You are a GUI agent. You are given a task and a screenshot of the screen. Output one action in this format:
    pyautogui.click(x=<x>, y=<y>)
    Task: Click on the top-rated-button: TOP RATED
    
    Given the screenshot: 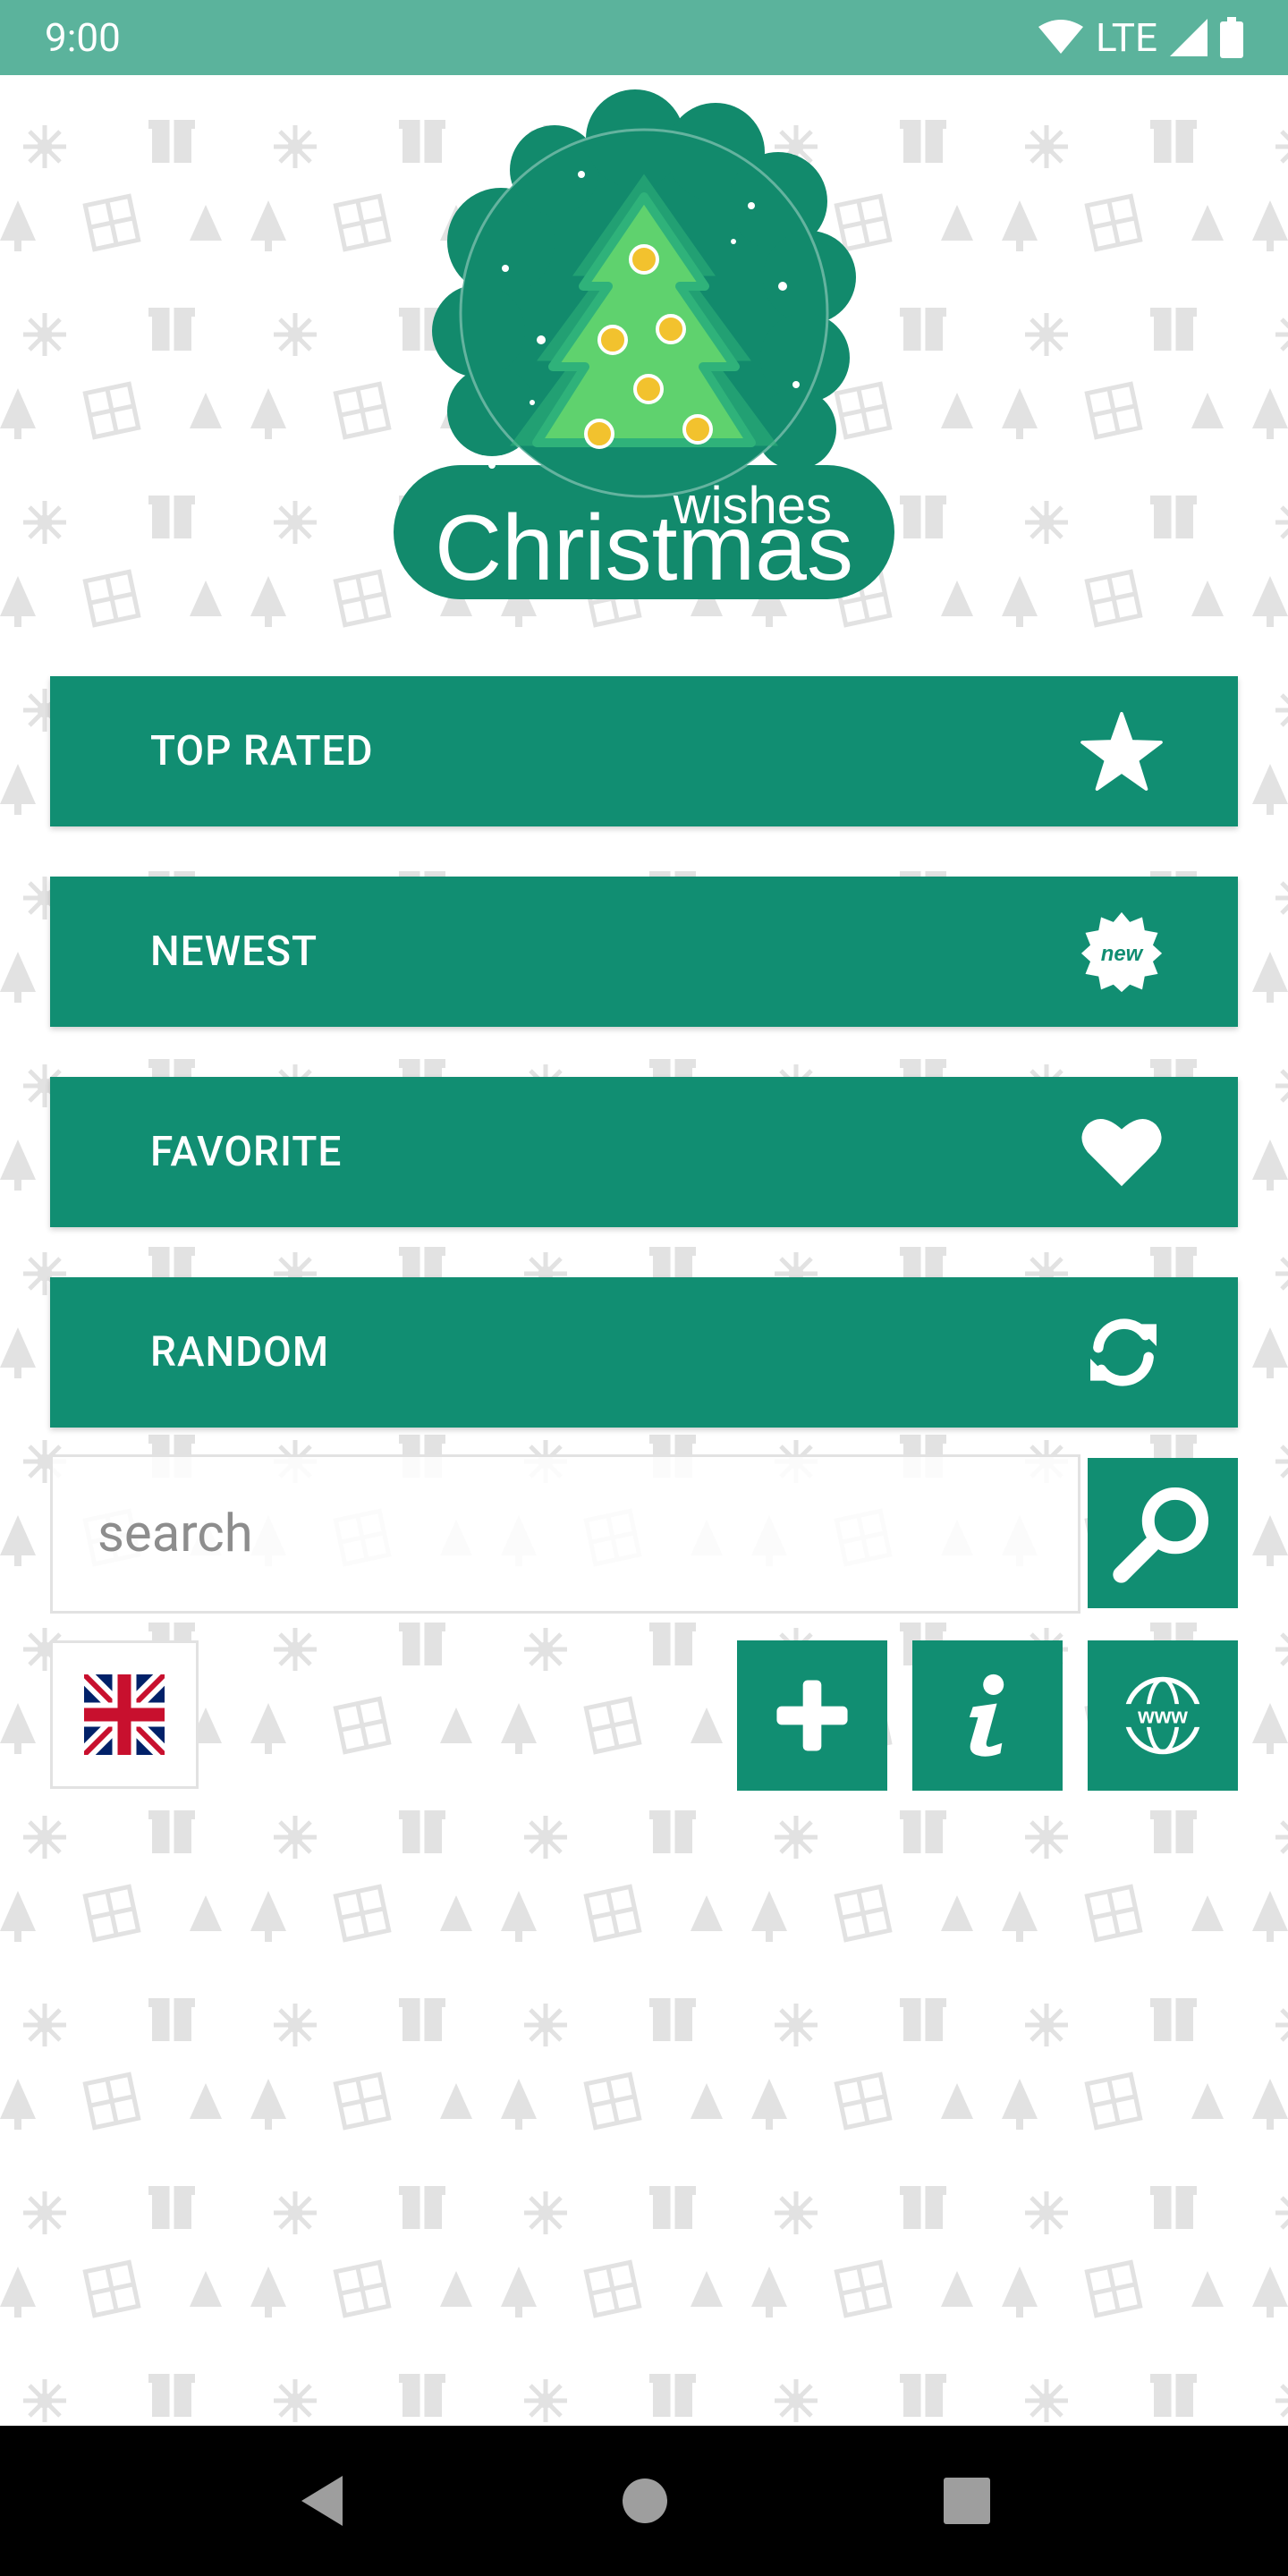 What is the action you would take?
    pyautogui.click(x=644, y=751)
    